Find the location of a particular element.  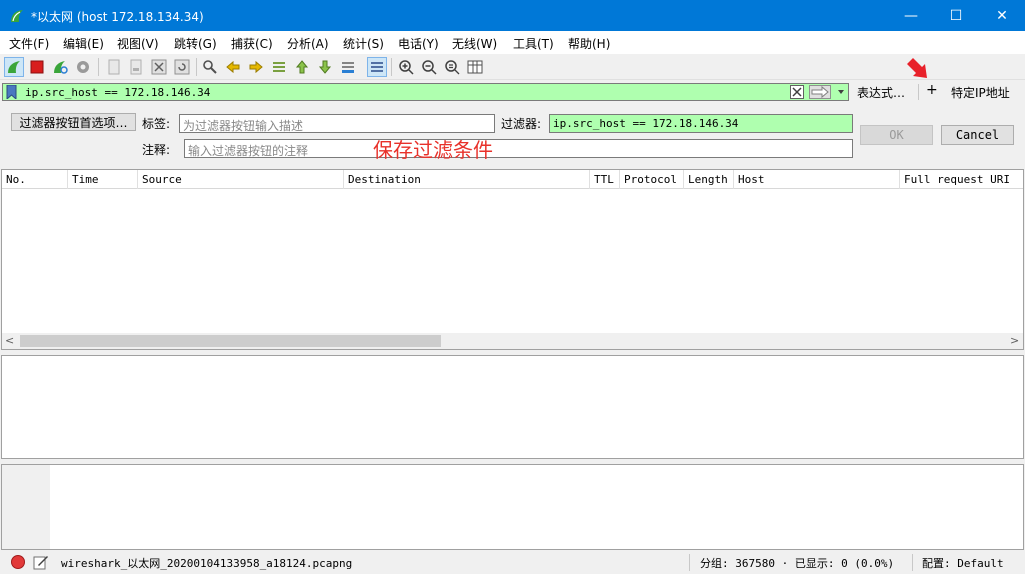

zoom-out-icon is located at coordinates (429, 67).